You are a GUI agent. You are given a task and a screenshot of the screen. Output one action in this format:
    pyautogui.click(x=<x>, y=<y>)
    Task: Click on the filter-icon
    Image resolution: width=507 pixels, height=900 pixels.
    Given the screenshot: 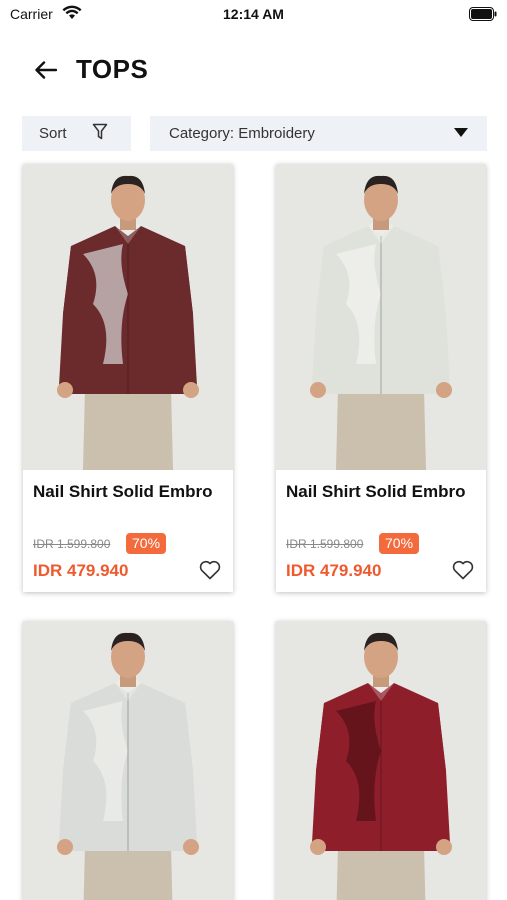 What is the action you would take?
    pyautogui.click(x=100, y=131)
    